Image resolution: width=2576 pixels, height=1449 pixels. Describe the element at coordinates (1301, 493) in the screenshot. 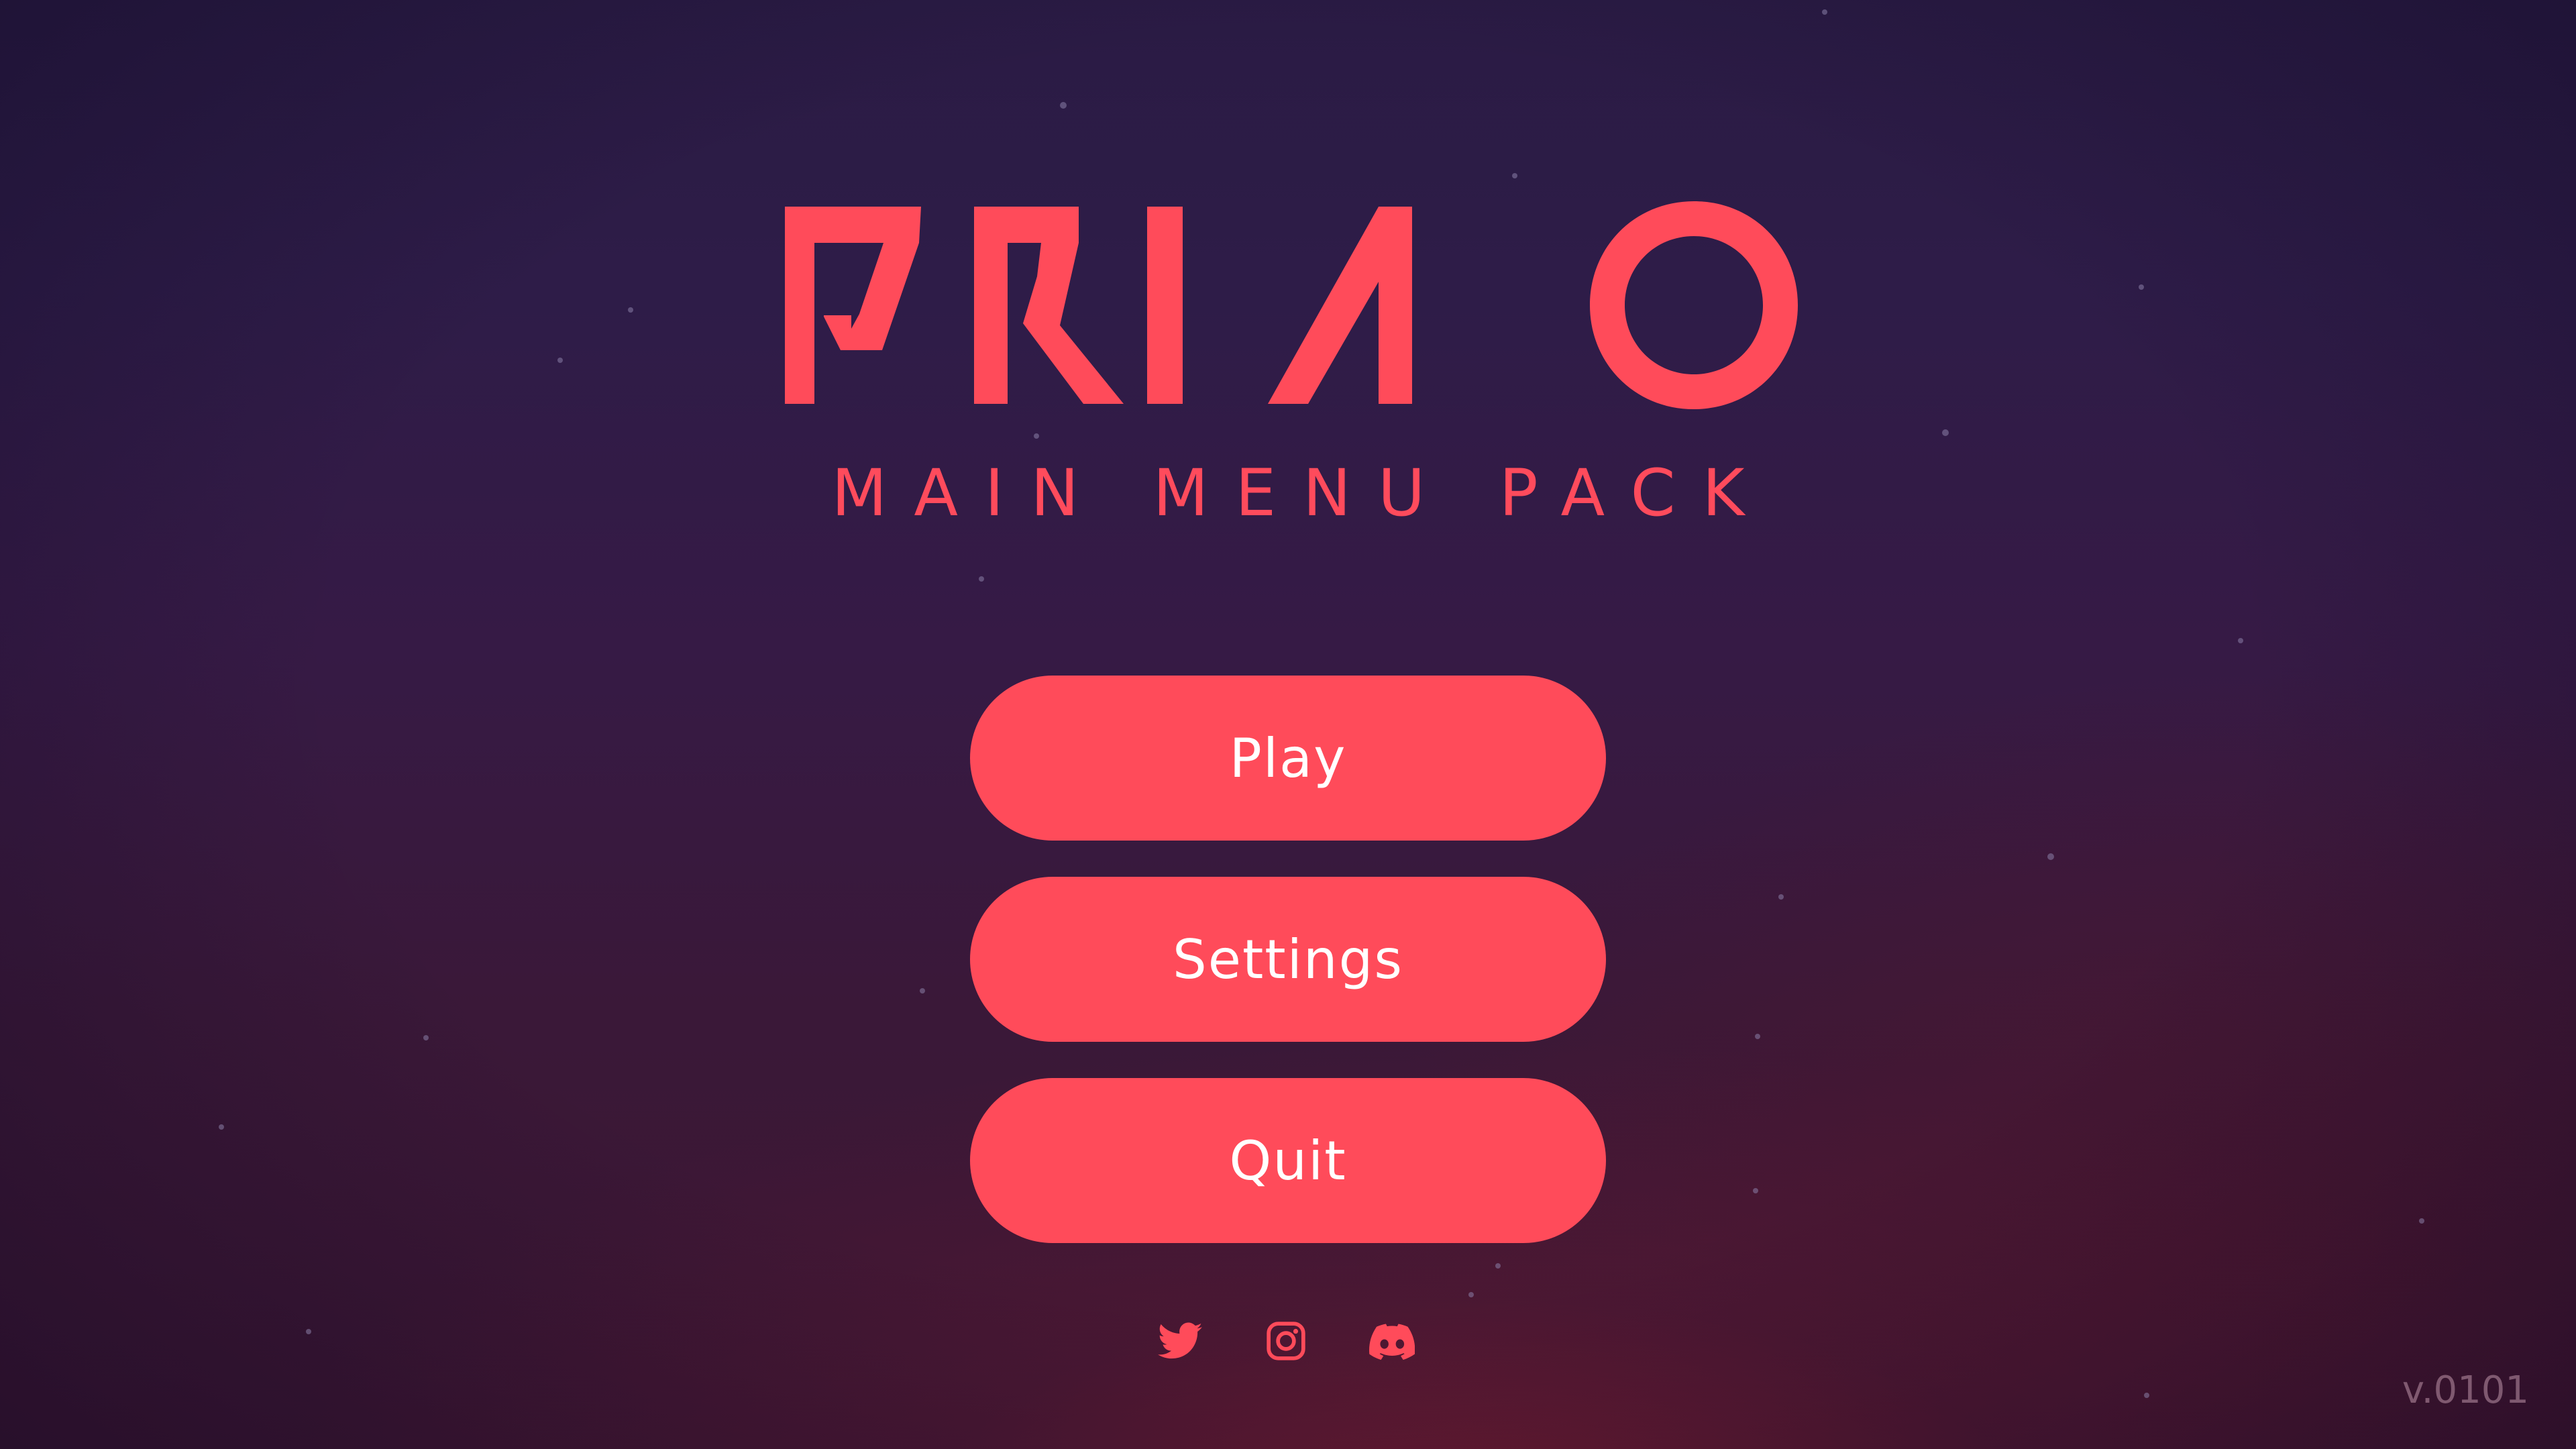

I see `subtitle: MAIN MENU PACK` at that location.